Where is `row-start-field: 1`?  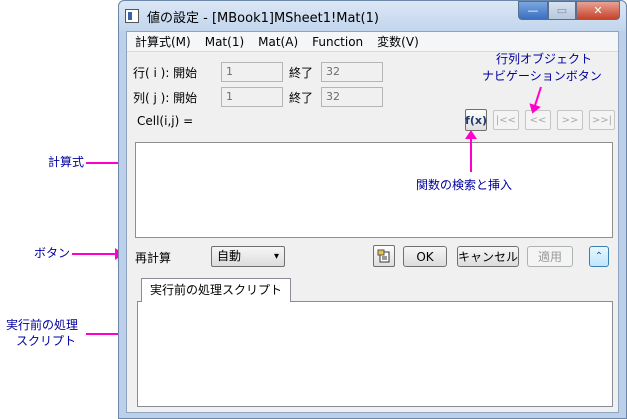
row-start-field: 1 is located at coordinates (252, 72).